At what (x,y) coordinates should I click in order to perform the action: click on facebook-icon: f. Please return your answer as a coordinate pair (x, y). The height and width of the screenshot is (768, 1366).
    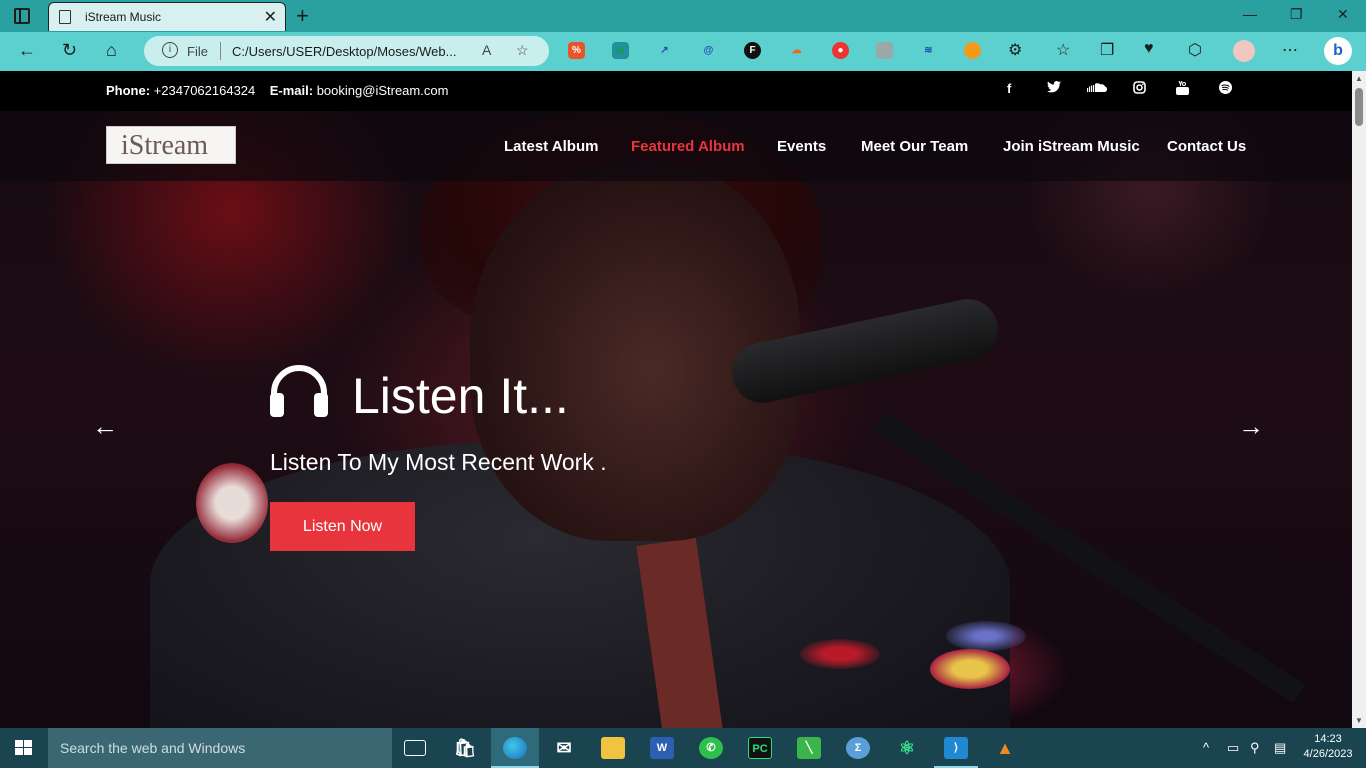
    Looking at the image, I should click on (1009, 88).